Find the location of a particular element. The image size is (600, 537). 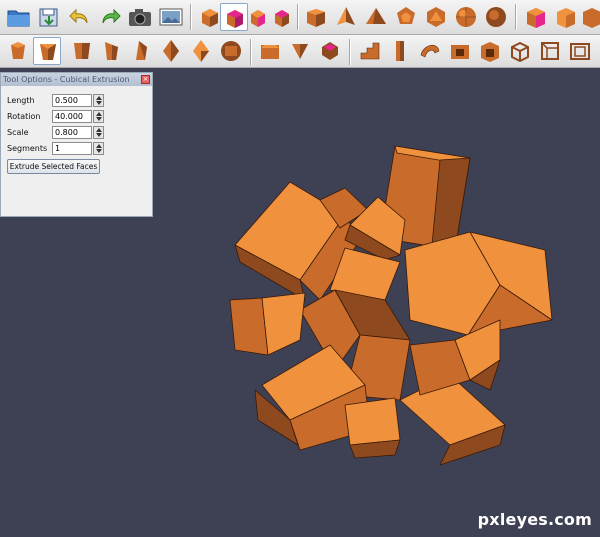

tetrahedron-icon is located at coordinates (346, 17).